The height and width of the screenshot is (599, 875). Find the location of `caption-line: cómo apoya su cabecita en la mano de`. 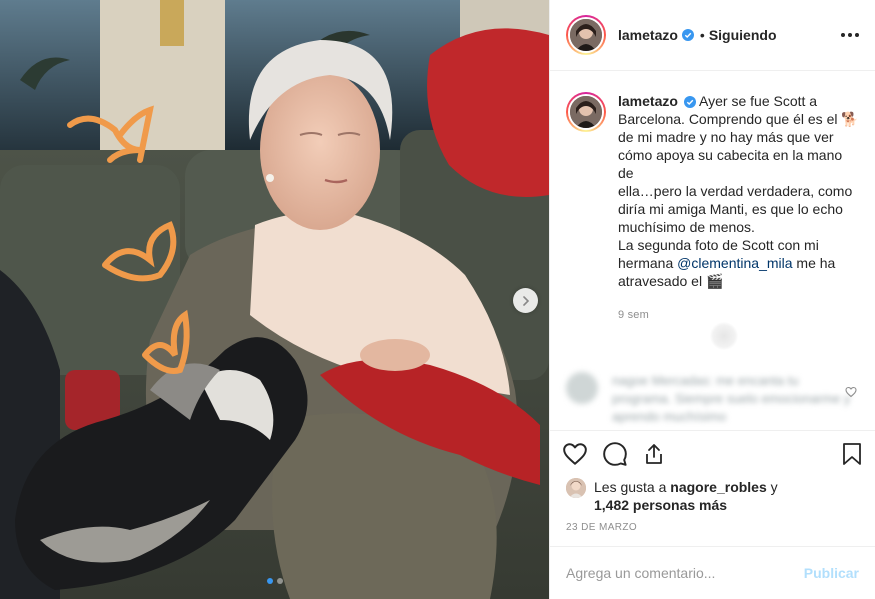

caption-line: cómo apoya su cabecita en la mano de is located at coordinates (730, 164).